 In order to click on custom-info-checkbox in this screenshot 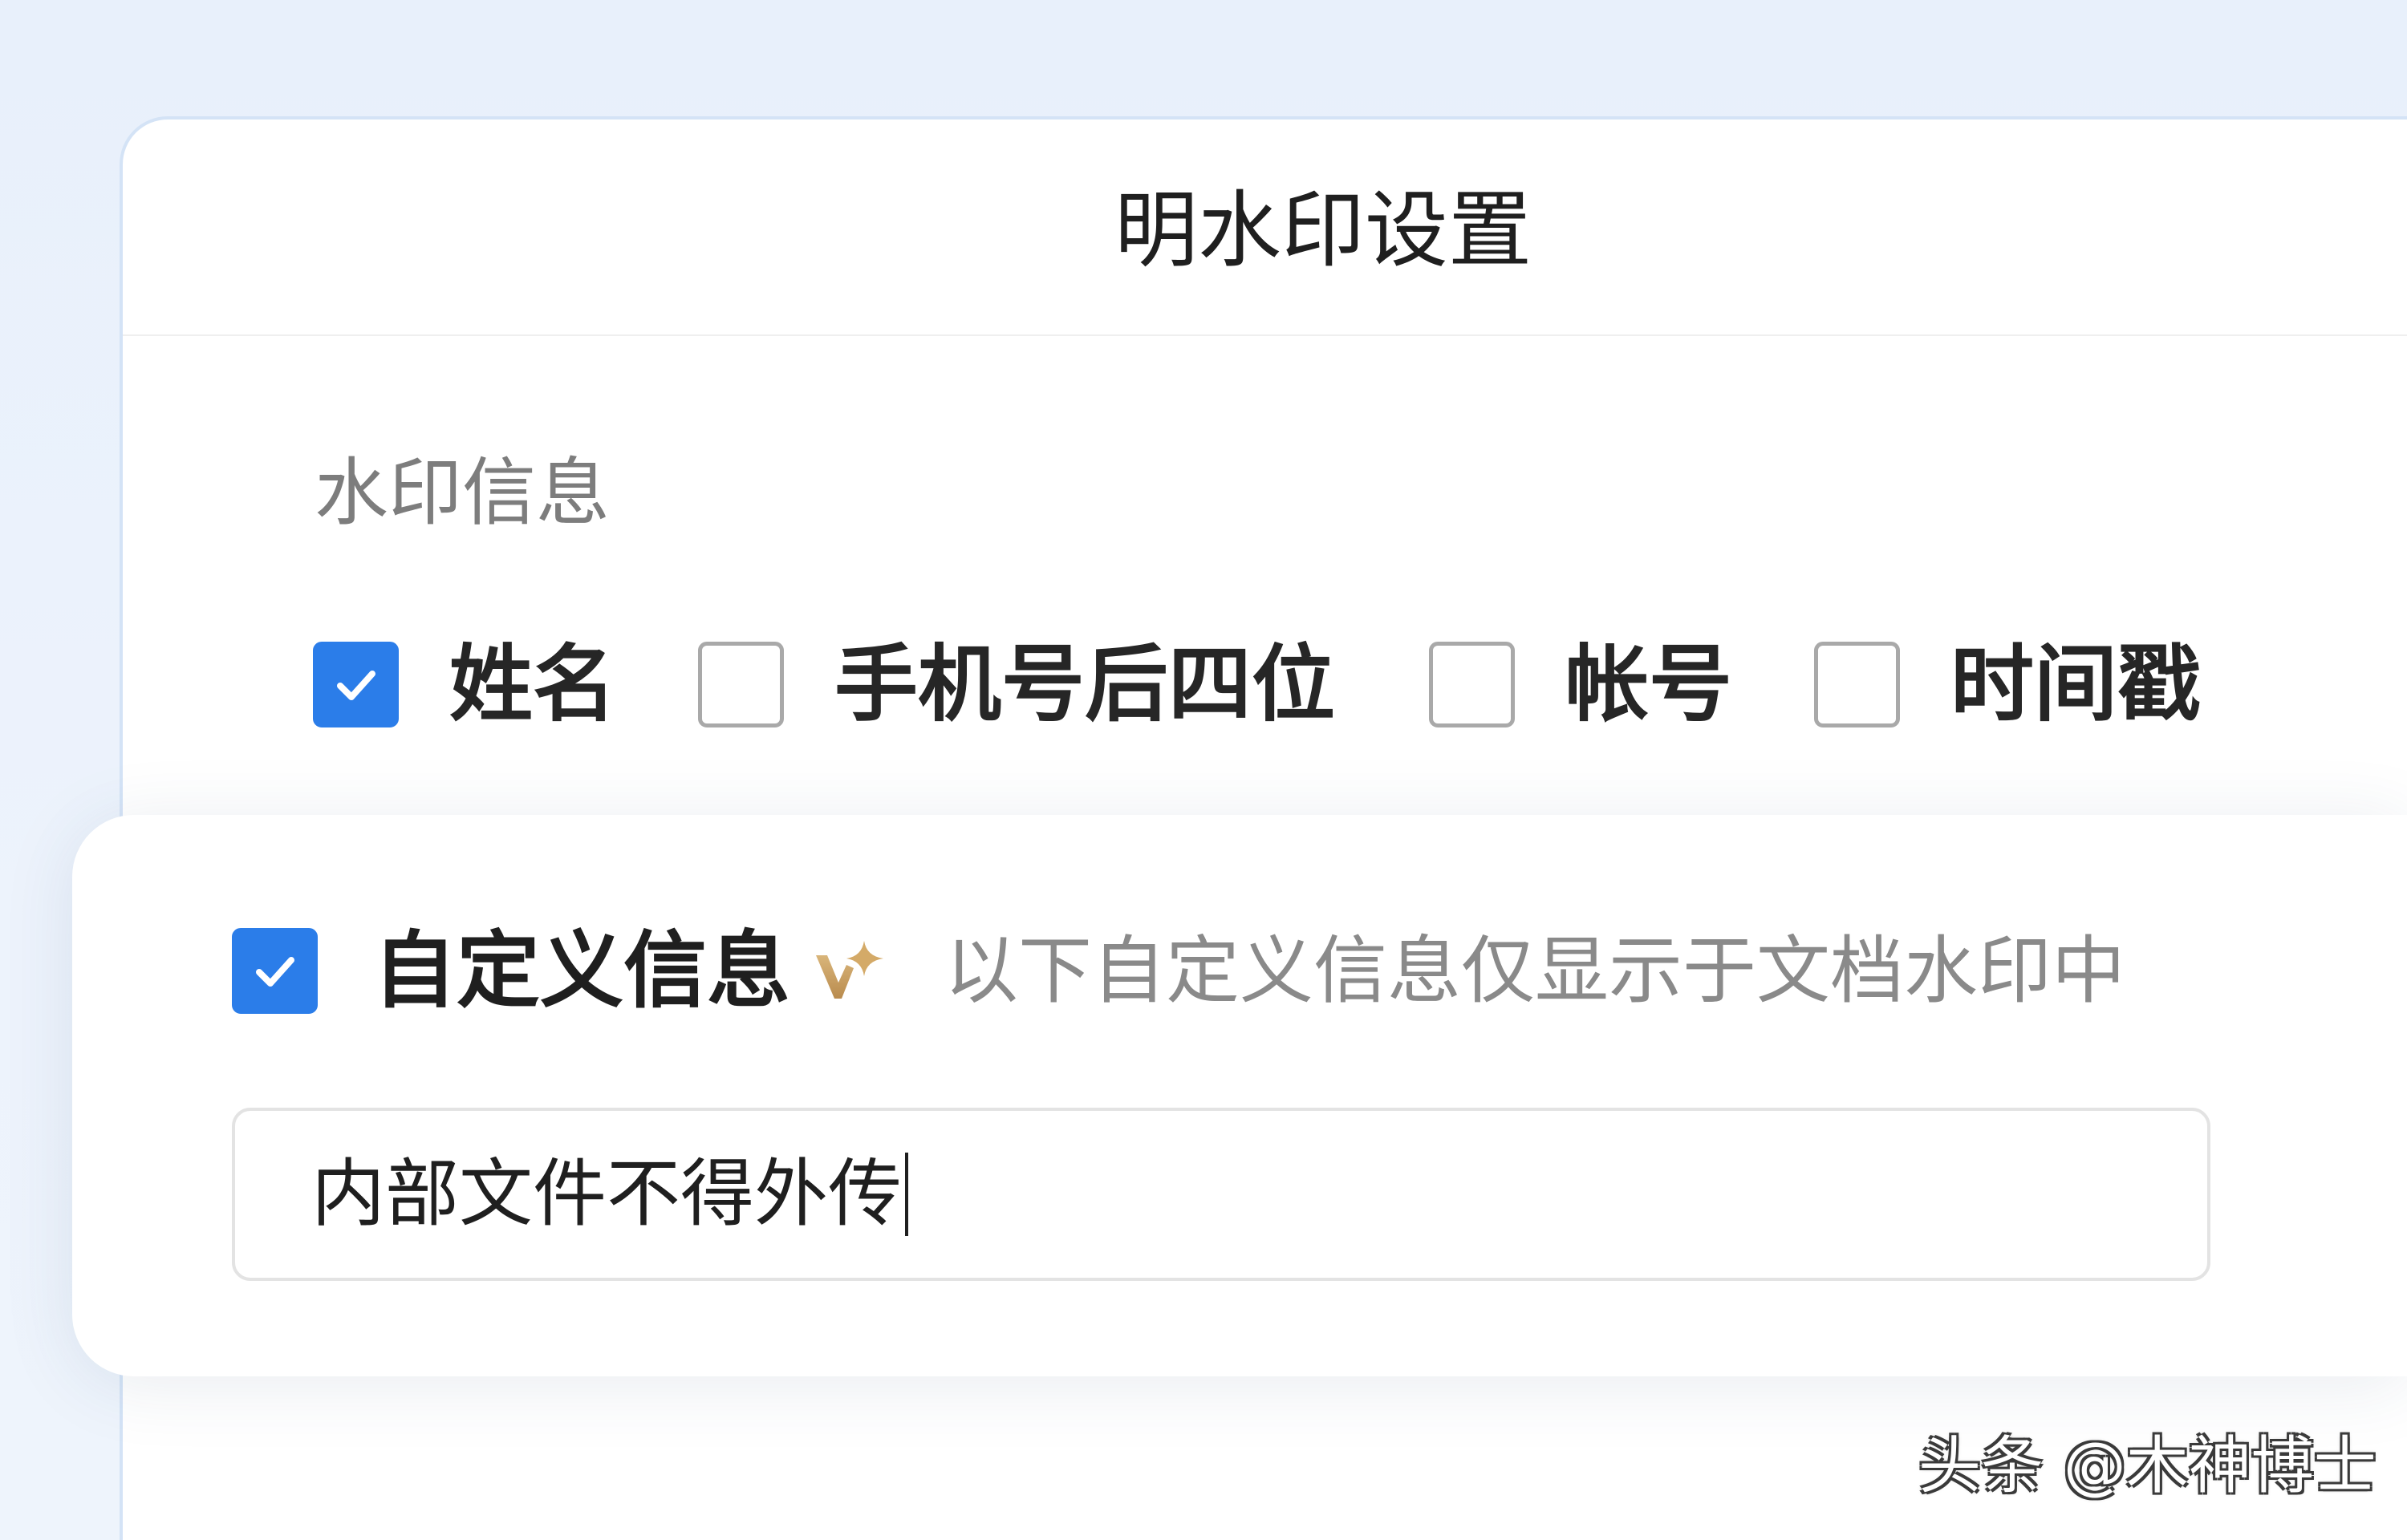, I will do `click(275, 971)`.